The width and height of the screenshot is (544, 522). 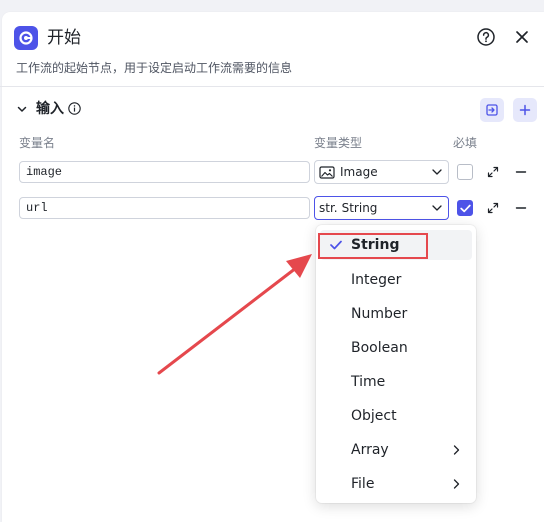 I want to click on input-section-title: 输入, so click(x=50, y=109).